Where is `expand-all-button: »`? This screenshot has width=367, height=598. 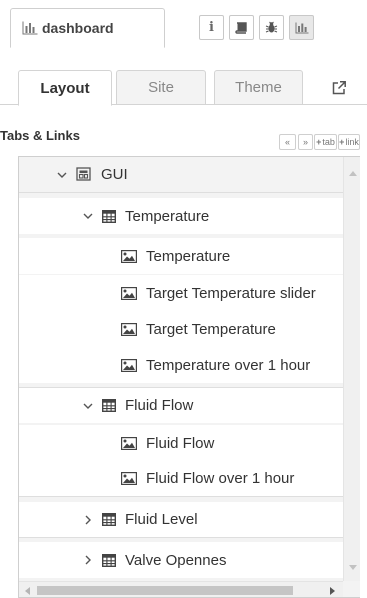 expand-all-button: » is located at coordinates (305, 142).